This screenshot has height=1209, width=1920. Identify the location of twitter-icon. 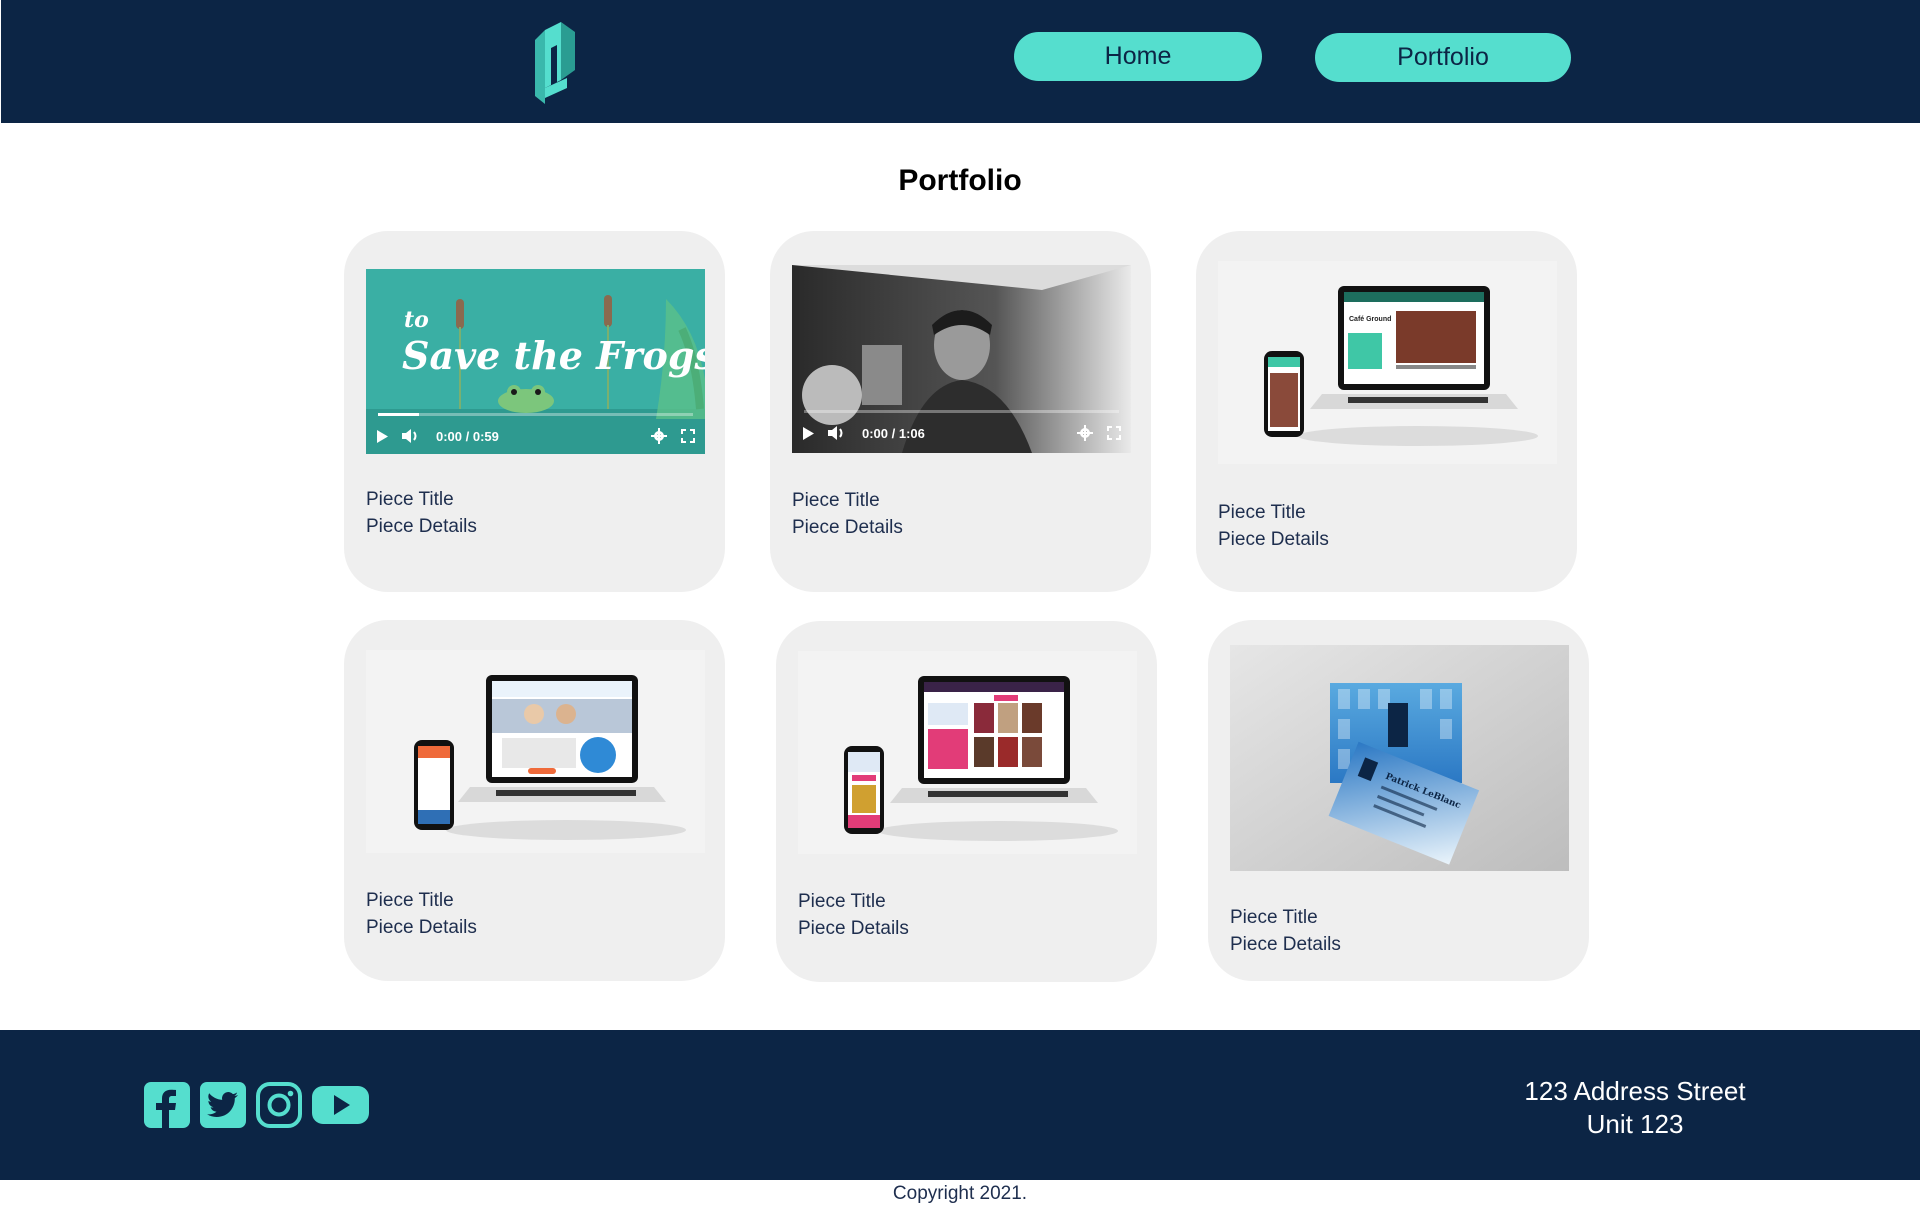
(223, 1105).